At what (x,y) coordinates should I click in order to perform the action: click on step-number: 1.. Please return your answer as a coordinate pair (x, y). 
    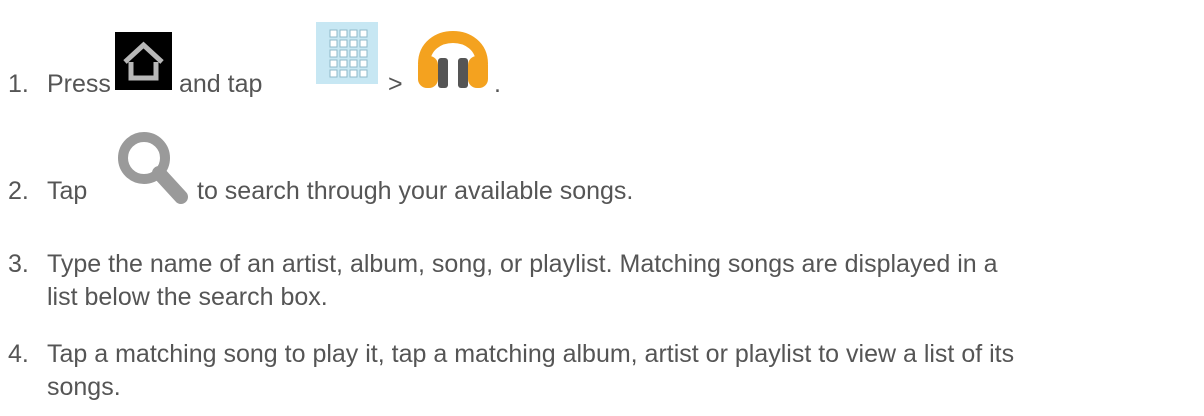
    Looking at the image, I should click on (18, 84).